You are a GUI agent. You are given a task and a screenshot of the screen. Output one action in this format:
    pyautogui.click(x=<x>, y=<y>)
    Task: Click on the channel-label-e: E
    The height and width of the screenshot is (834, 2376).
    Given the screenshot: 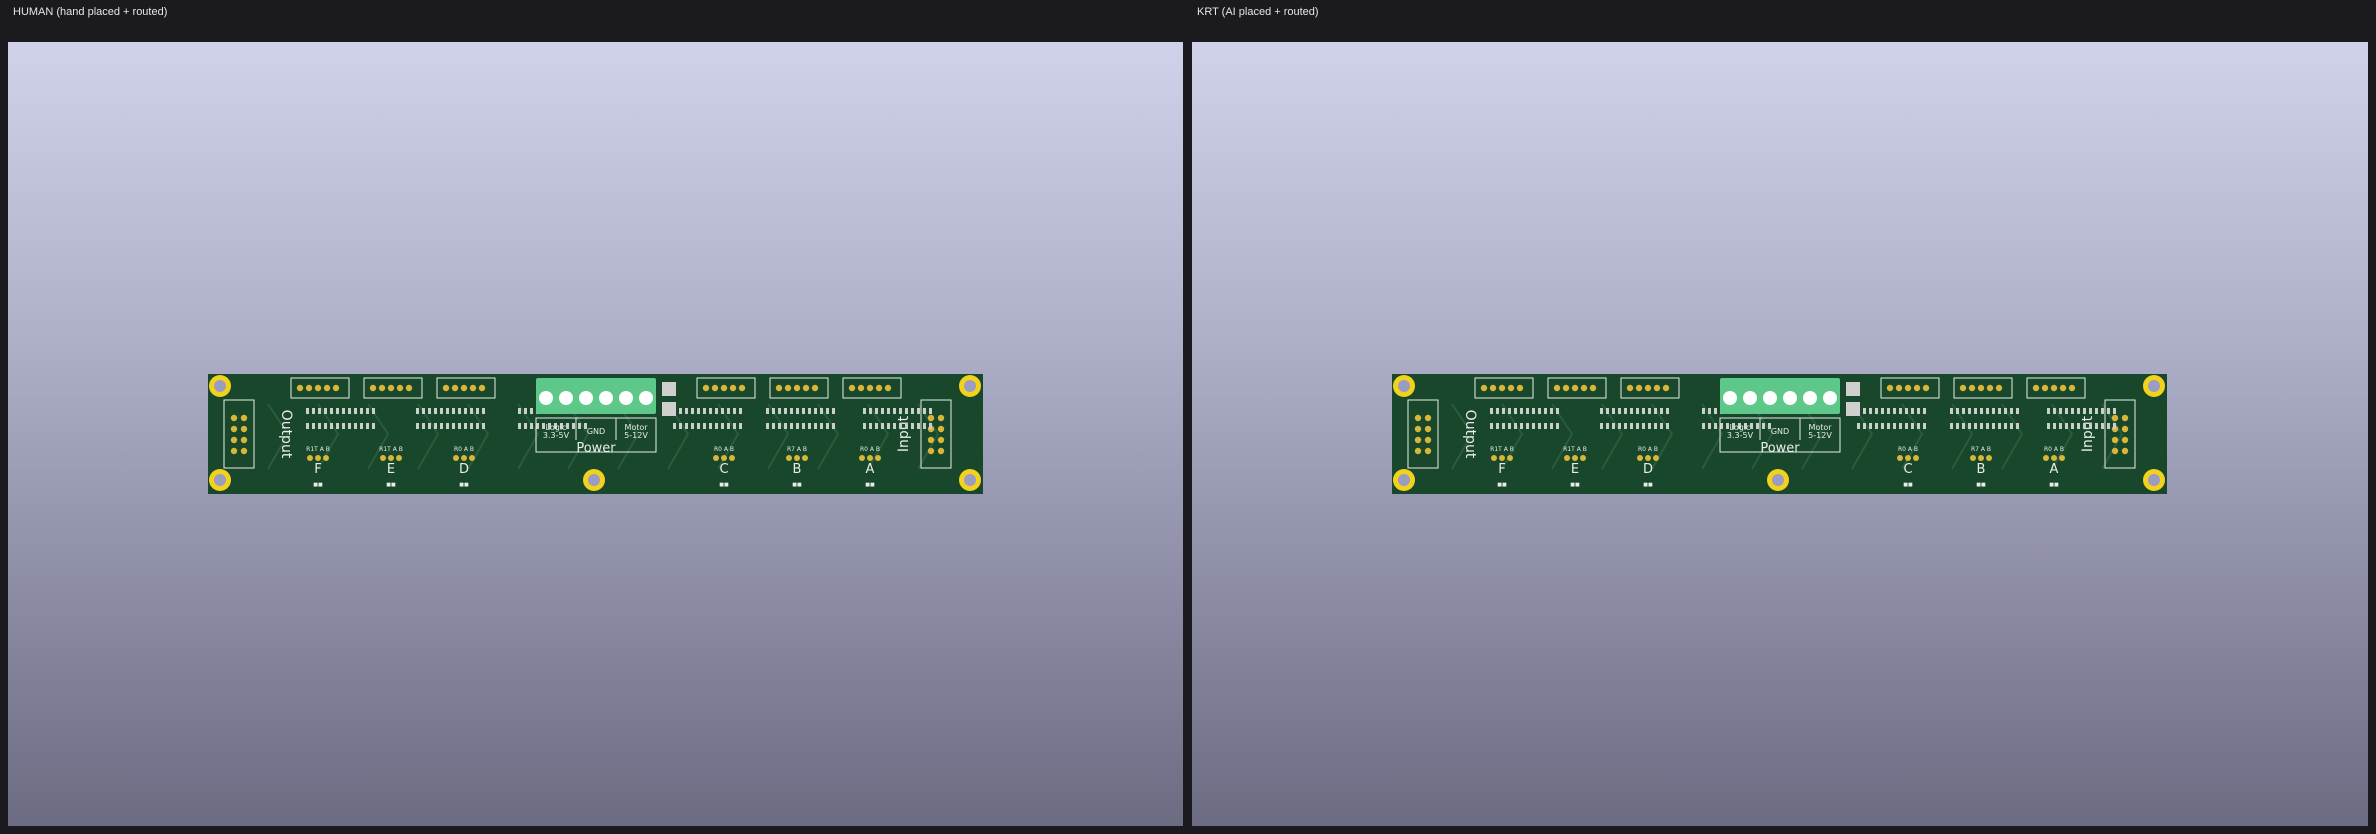 What is the action you would take?
    pyautogui.click(x=391, y=469)
    